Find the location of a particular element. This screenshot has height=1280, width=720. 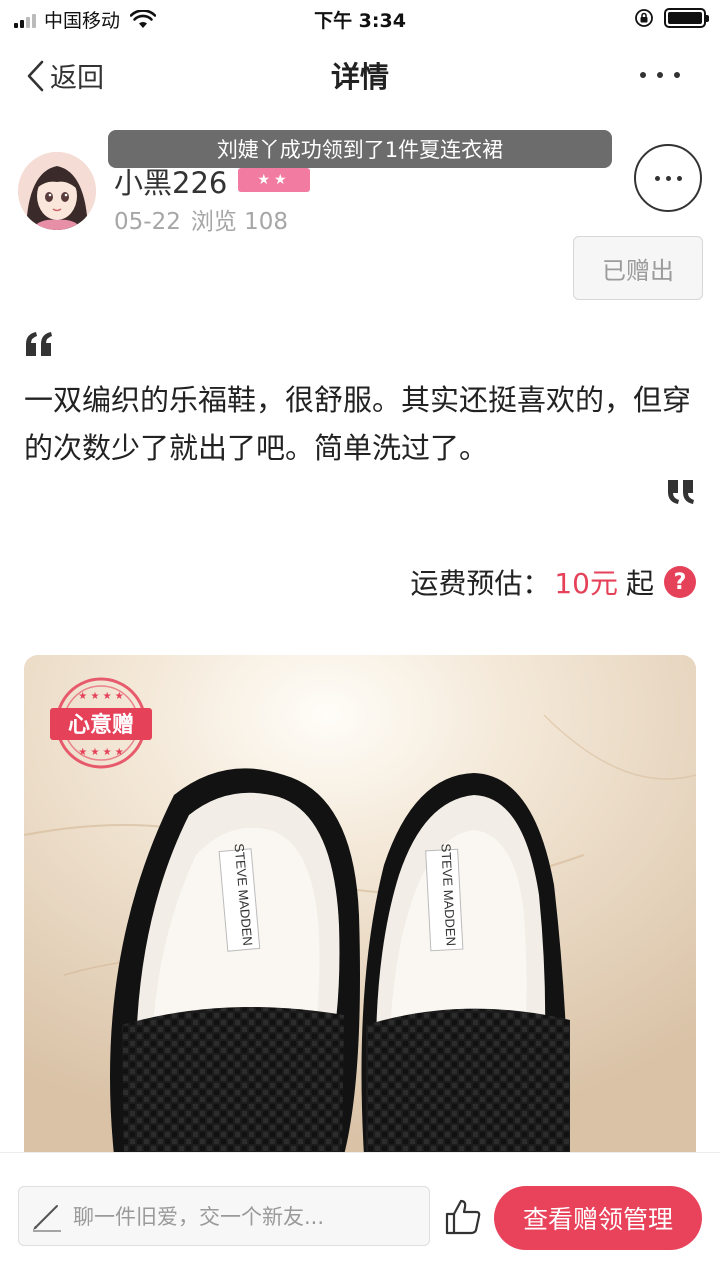

view-count: 浏览 108 is located at coordinates (239, 222).